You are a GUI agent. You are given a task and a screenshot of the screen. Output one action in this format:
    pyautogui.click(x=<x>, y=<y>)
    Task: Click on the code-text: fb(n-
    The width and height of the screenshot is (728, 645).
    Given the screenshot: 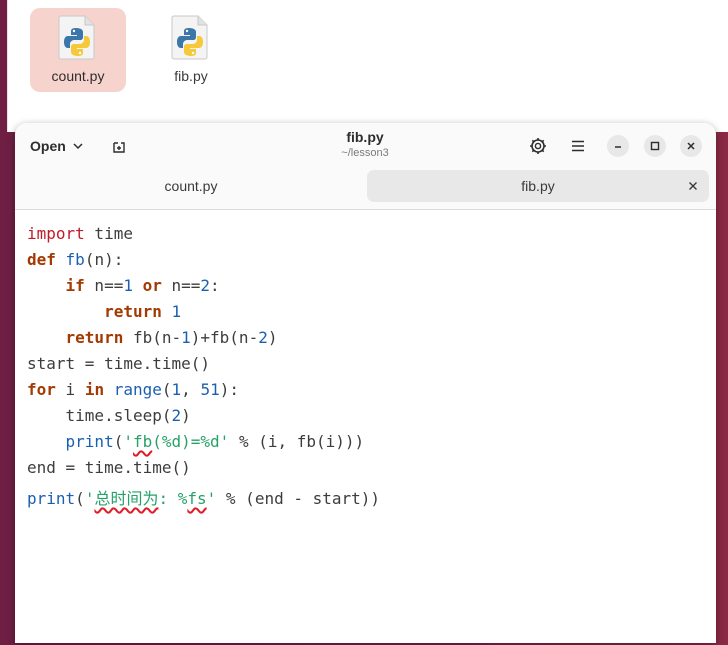 What is the action you would take?
    pyautogui.click(x=152, y=337)
    